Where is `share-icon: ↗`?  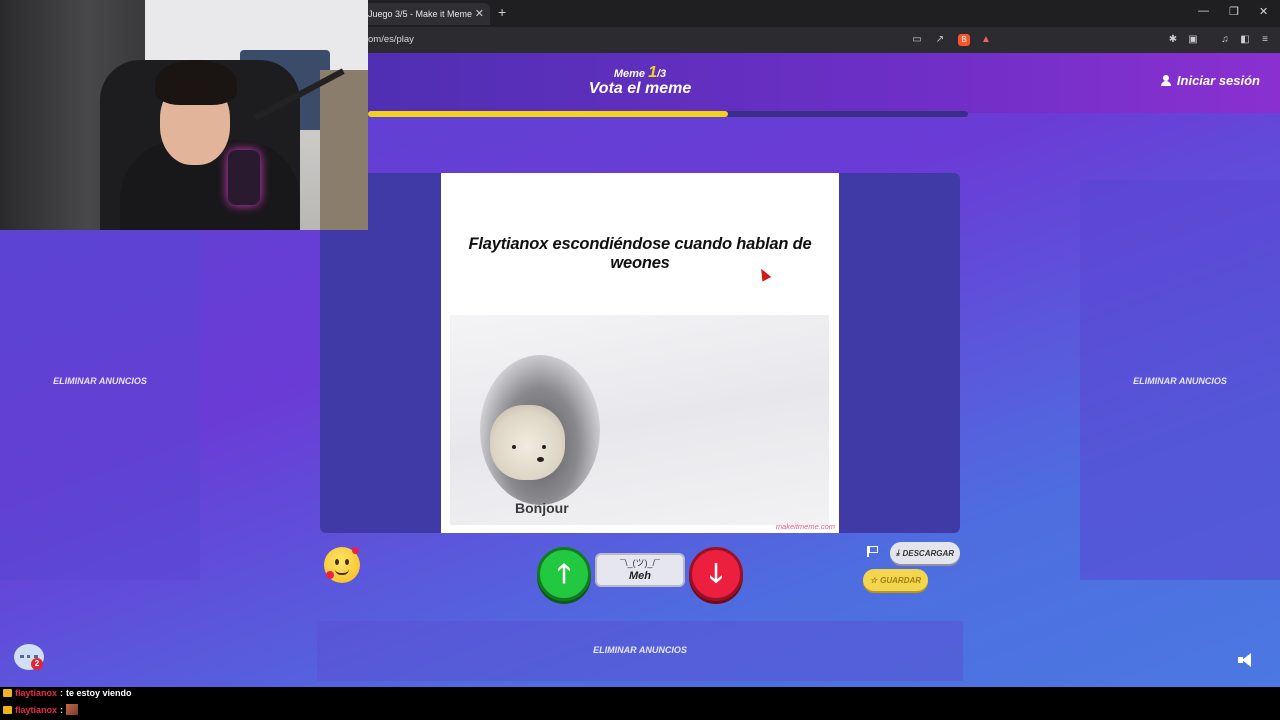 share-icon: ↗ is located at coordinates (940, 40).